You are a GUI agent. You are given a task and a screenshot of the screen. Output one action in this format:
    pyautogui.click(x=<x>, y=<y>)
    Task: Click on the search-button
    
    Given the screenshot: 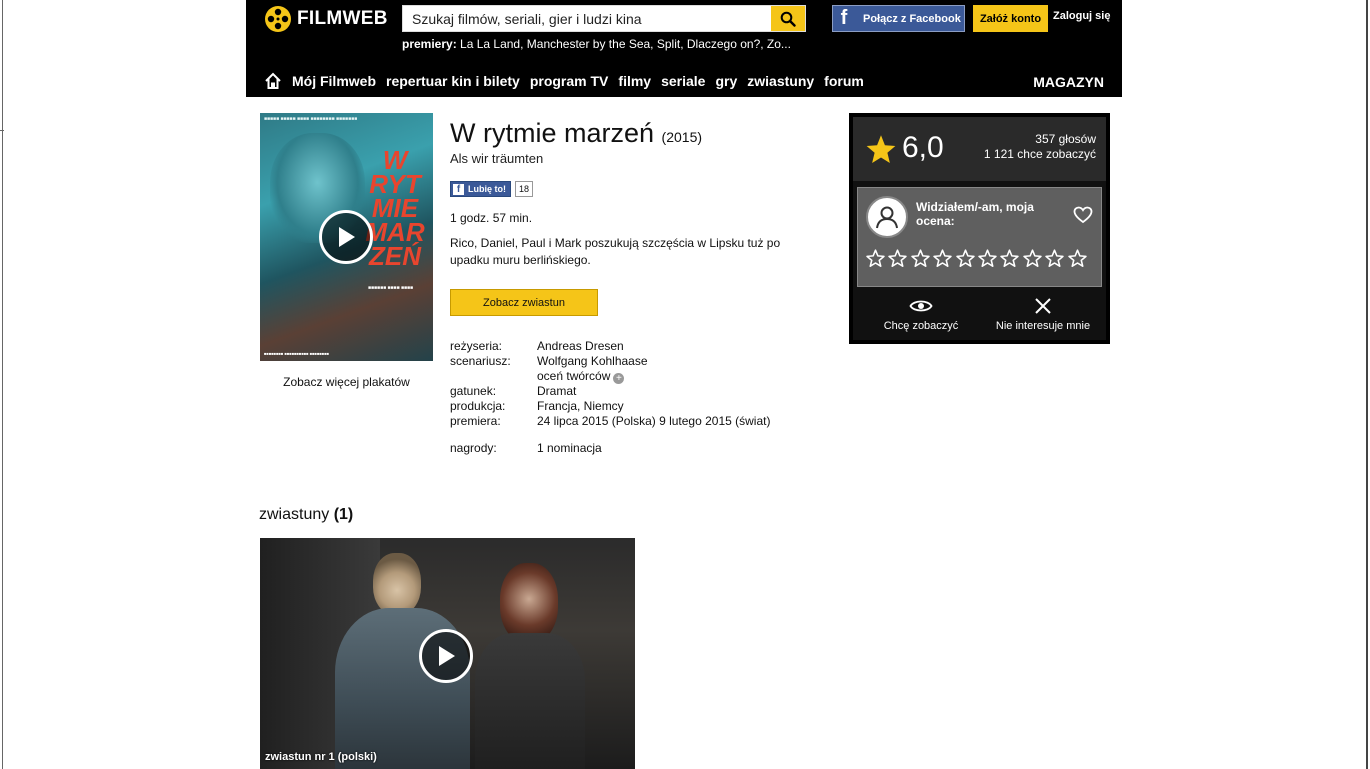 What is the action you would take?
    pyautogui.click(x=788, y=18)
    